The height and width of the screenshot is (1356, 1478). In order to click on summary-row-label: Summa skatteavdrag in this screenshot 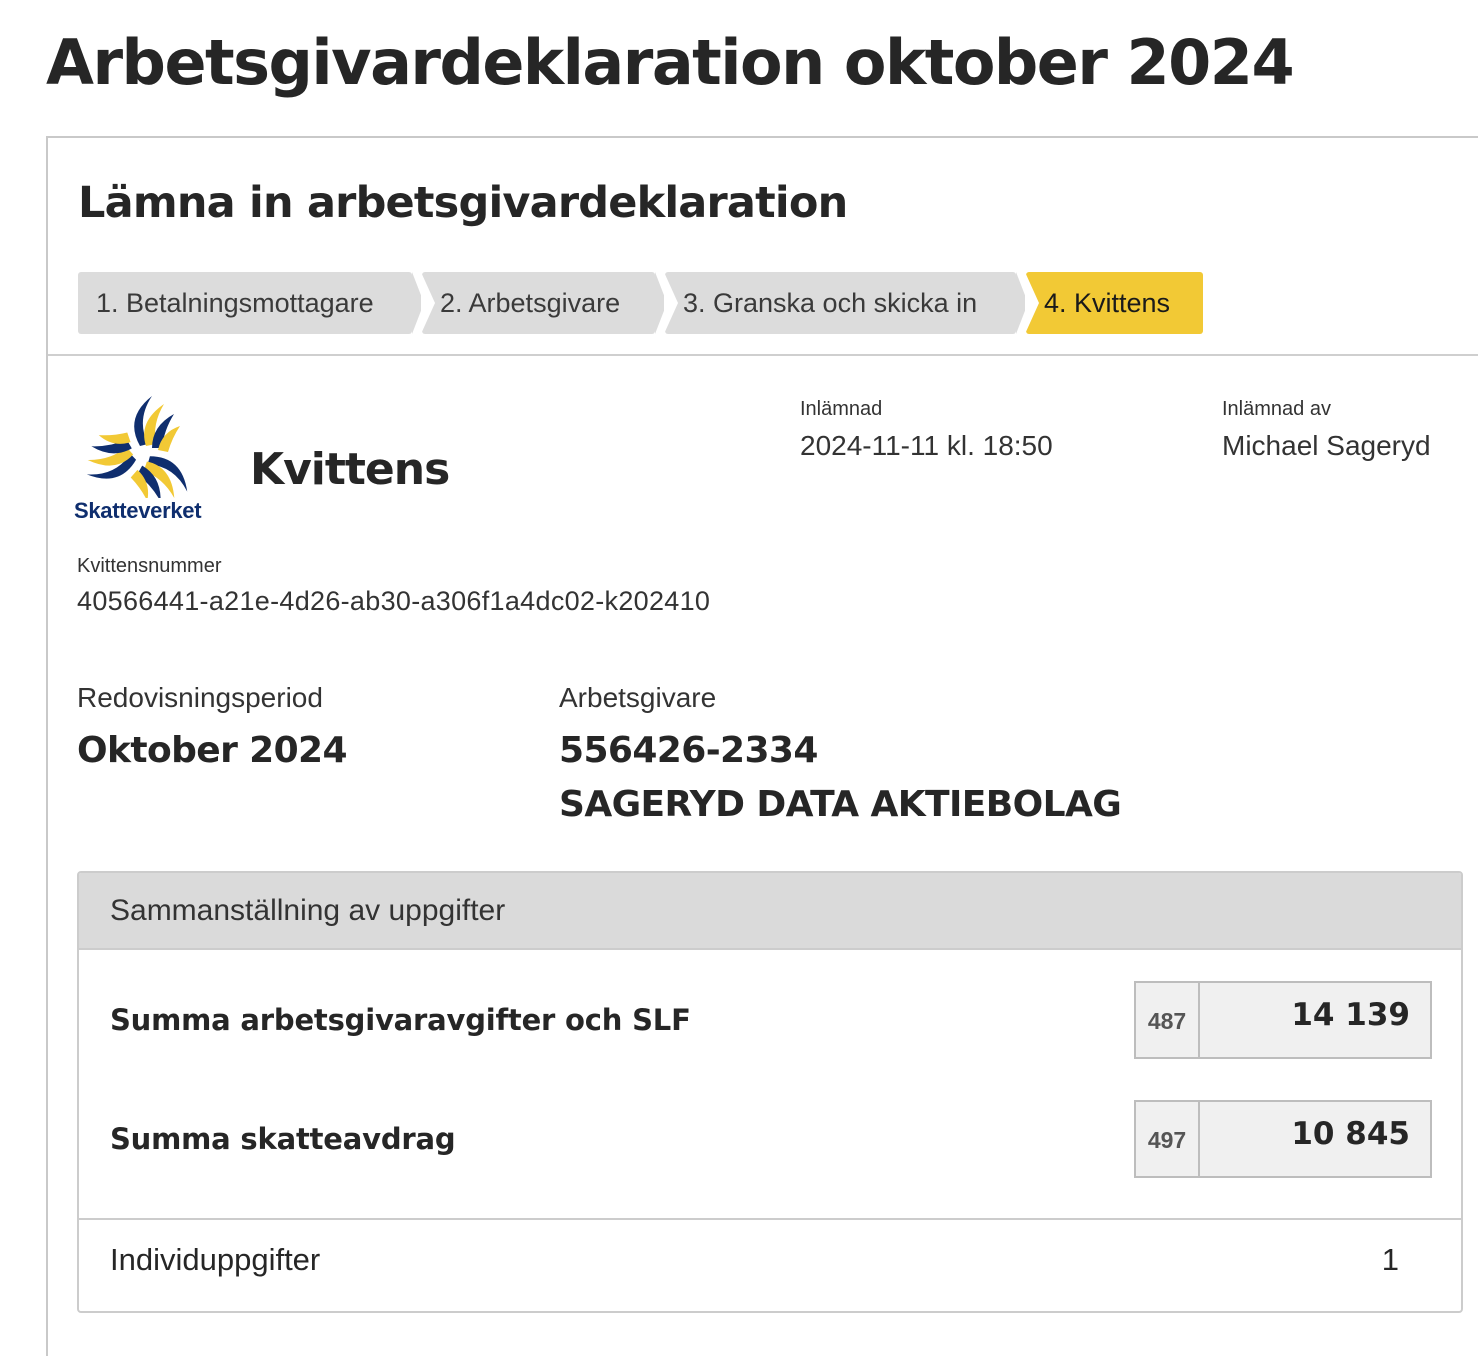, I will do `click(283, 1139)`.